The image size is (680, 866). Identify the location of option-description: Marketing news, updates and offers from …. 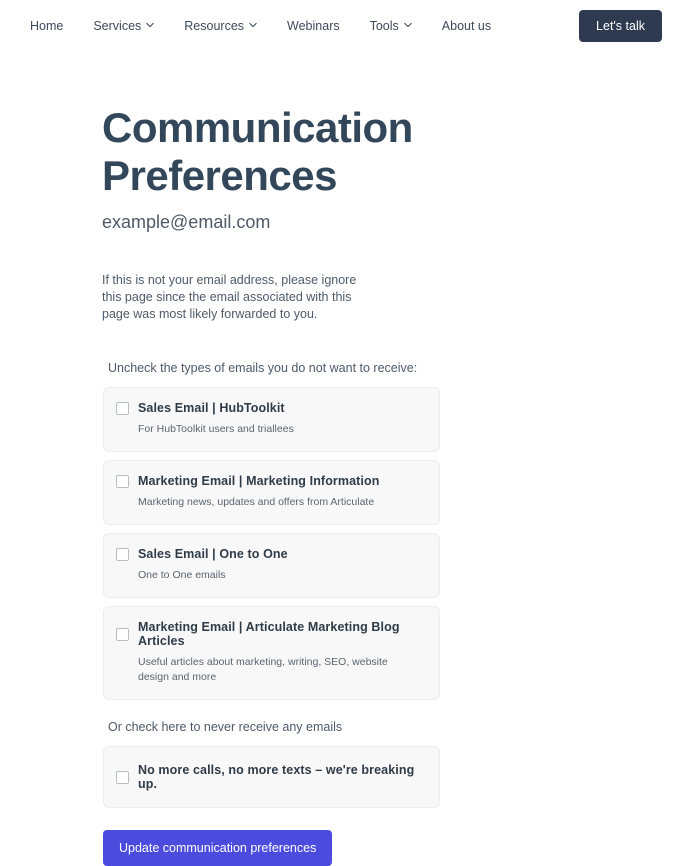
(256, 502).